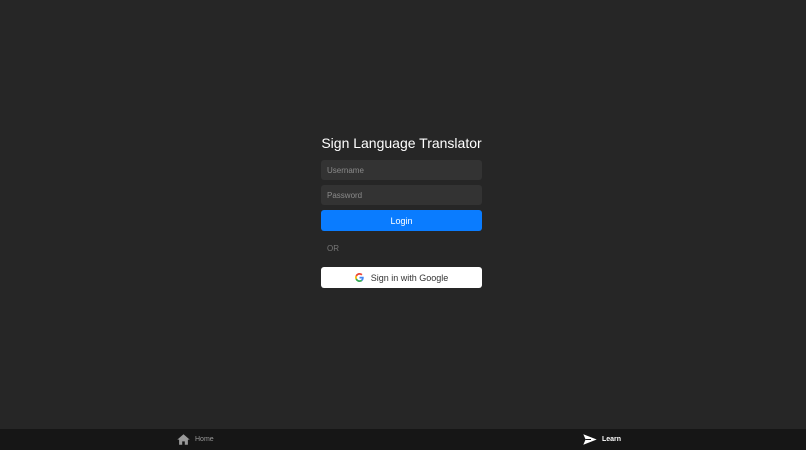  Describe the element at coordinates (612, 439) in the screenshot. I see `tab-learn-label: Learn` at that location.